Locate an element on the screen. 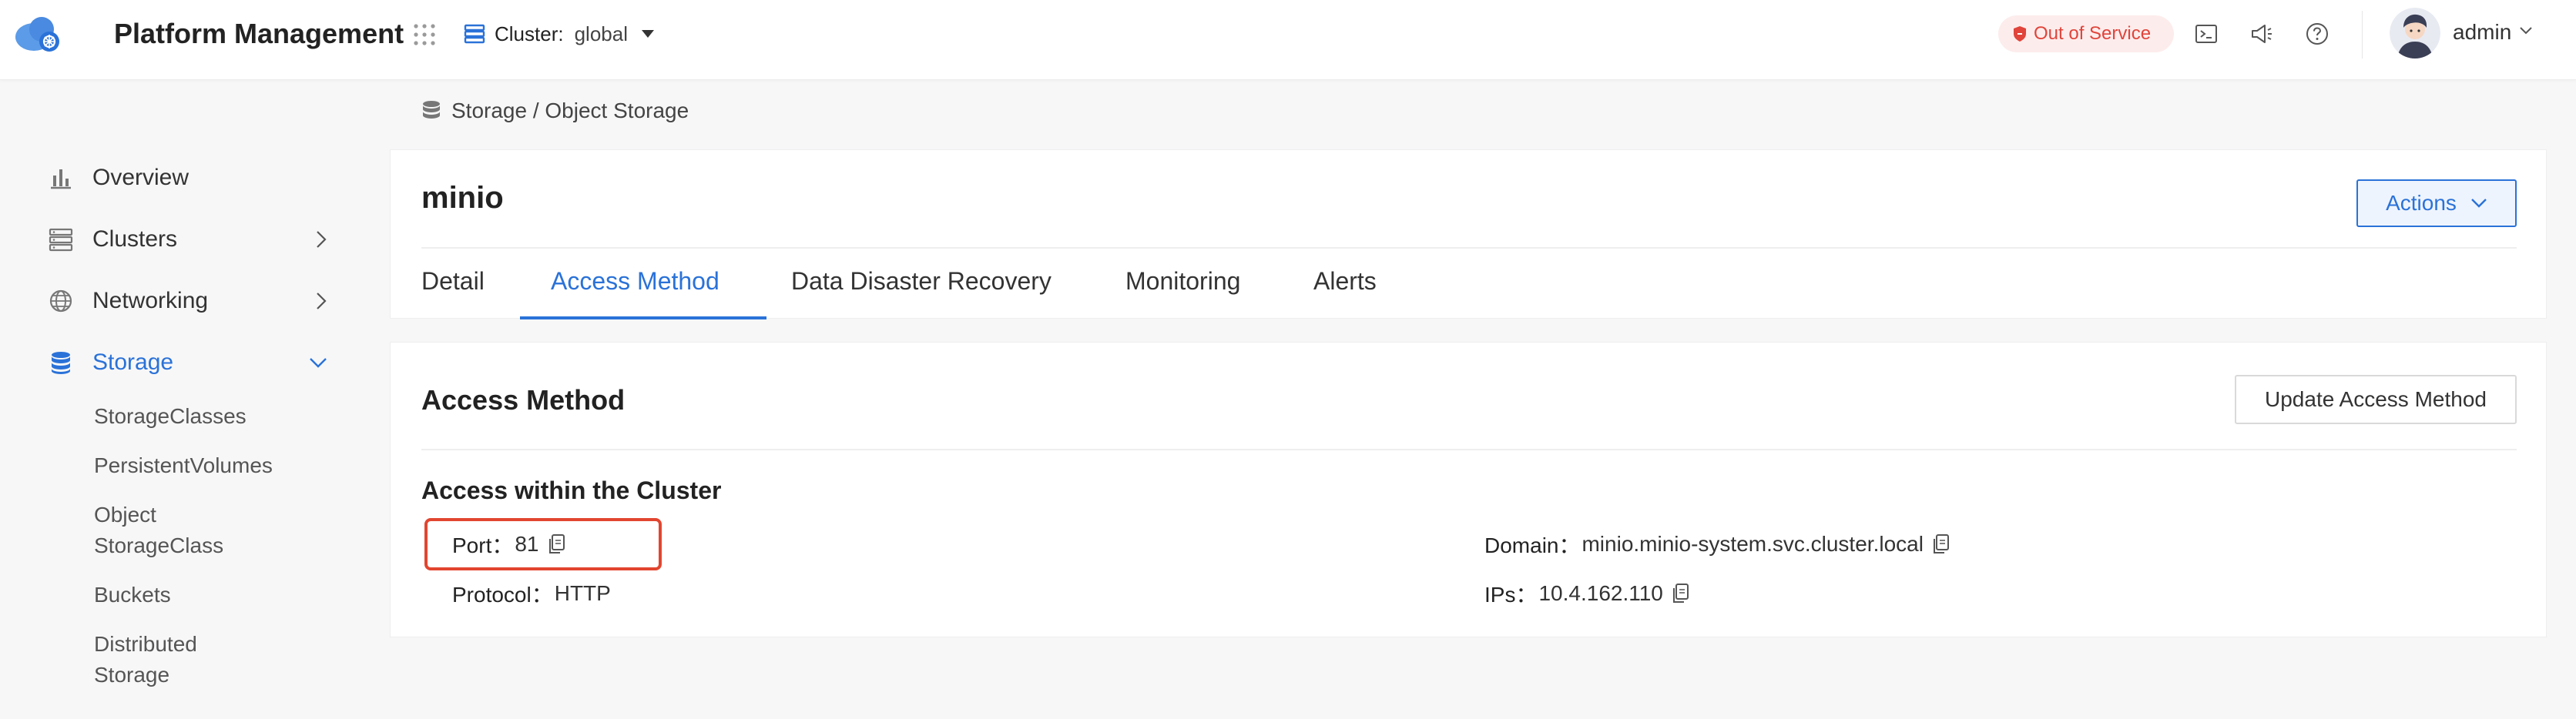 The width and height of the screenshot is (2576, 719). avatar-icon is located at coordinates (2415, 34).